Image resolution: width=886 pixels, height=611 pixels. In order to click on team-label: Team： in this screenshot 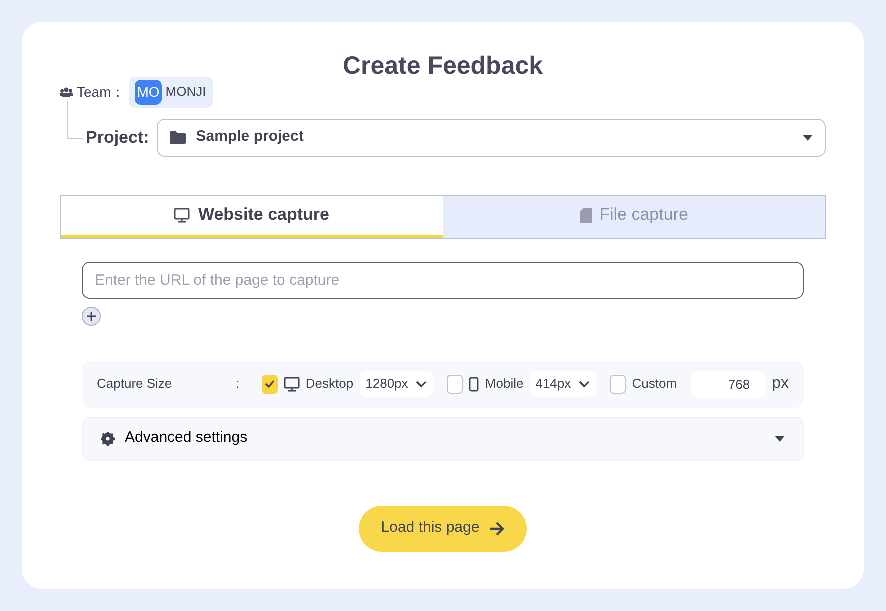, I will do `click(101, 92)`.